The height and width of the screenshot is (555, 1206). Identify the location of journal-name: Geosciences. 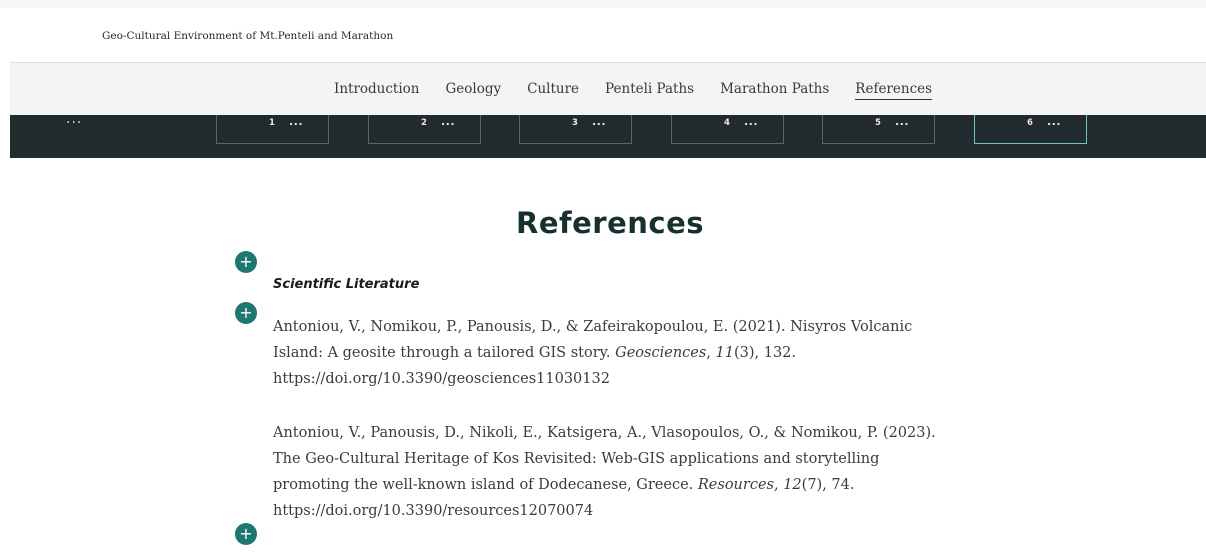
(661, 353).